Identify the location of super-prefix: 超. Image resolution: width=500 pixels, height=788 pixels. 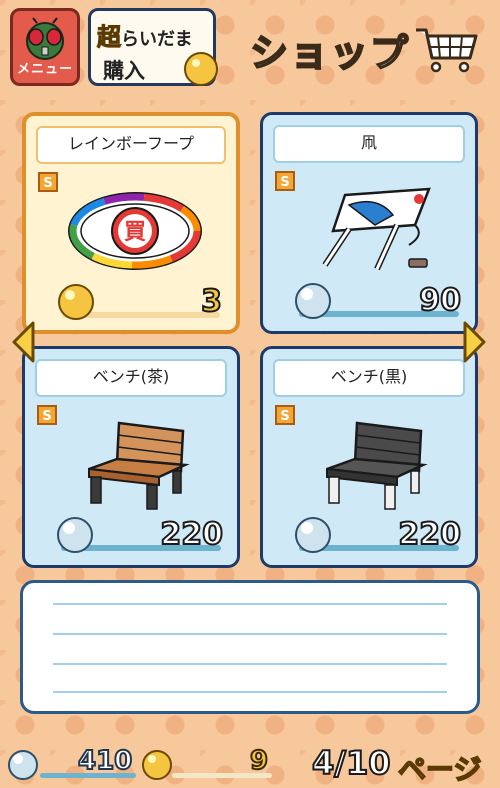
(109, 37).